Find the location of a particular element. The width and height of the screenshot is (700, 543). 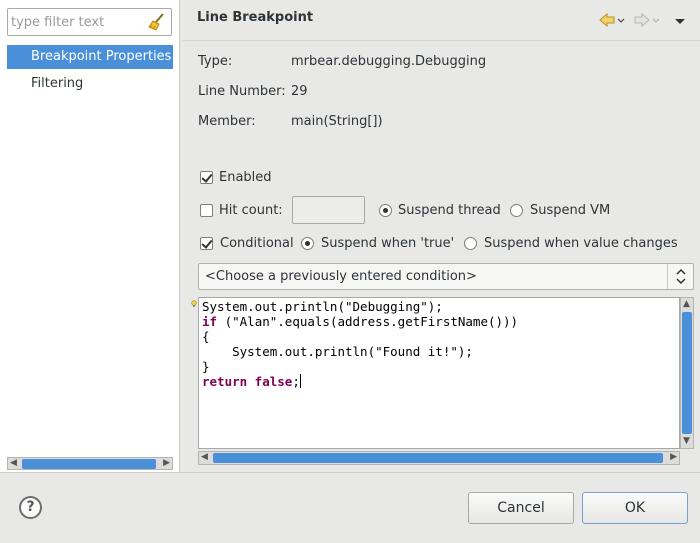

forward-arrow-icon is located at coordinates (647, 21).